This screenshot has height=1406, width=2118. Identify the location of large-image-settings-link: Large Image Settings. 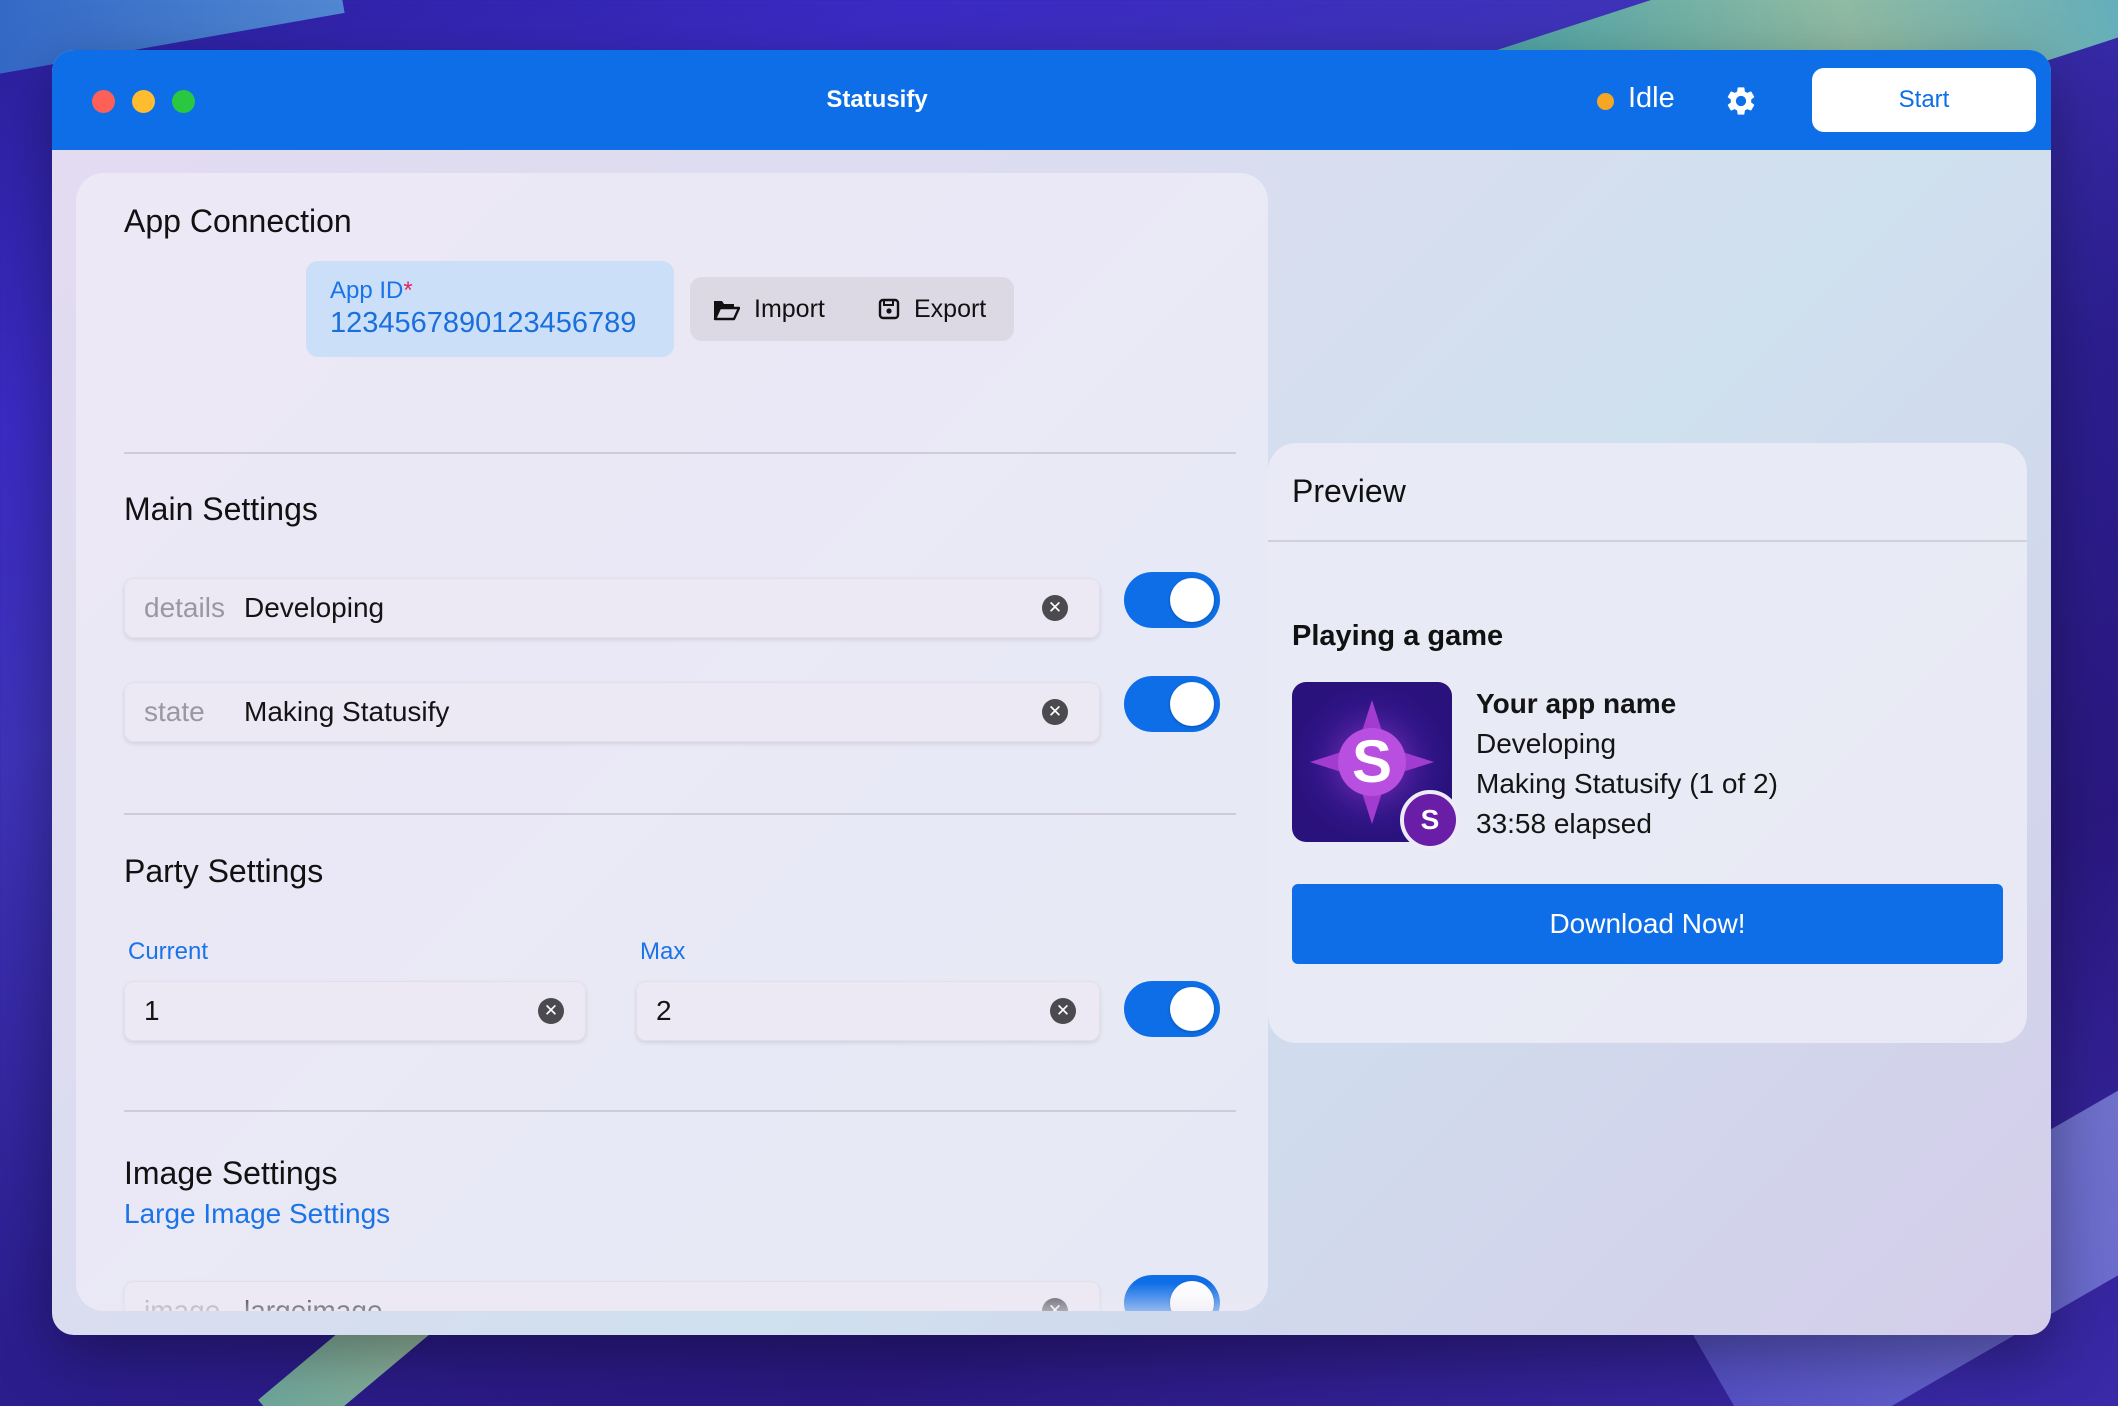
(257, 1214).